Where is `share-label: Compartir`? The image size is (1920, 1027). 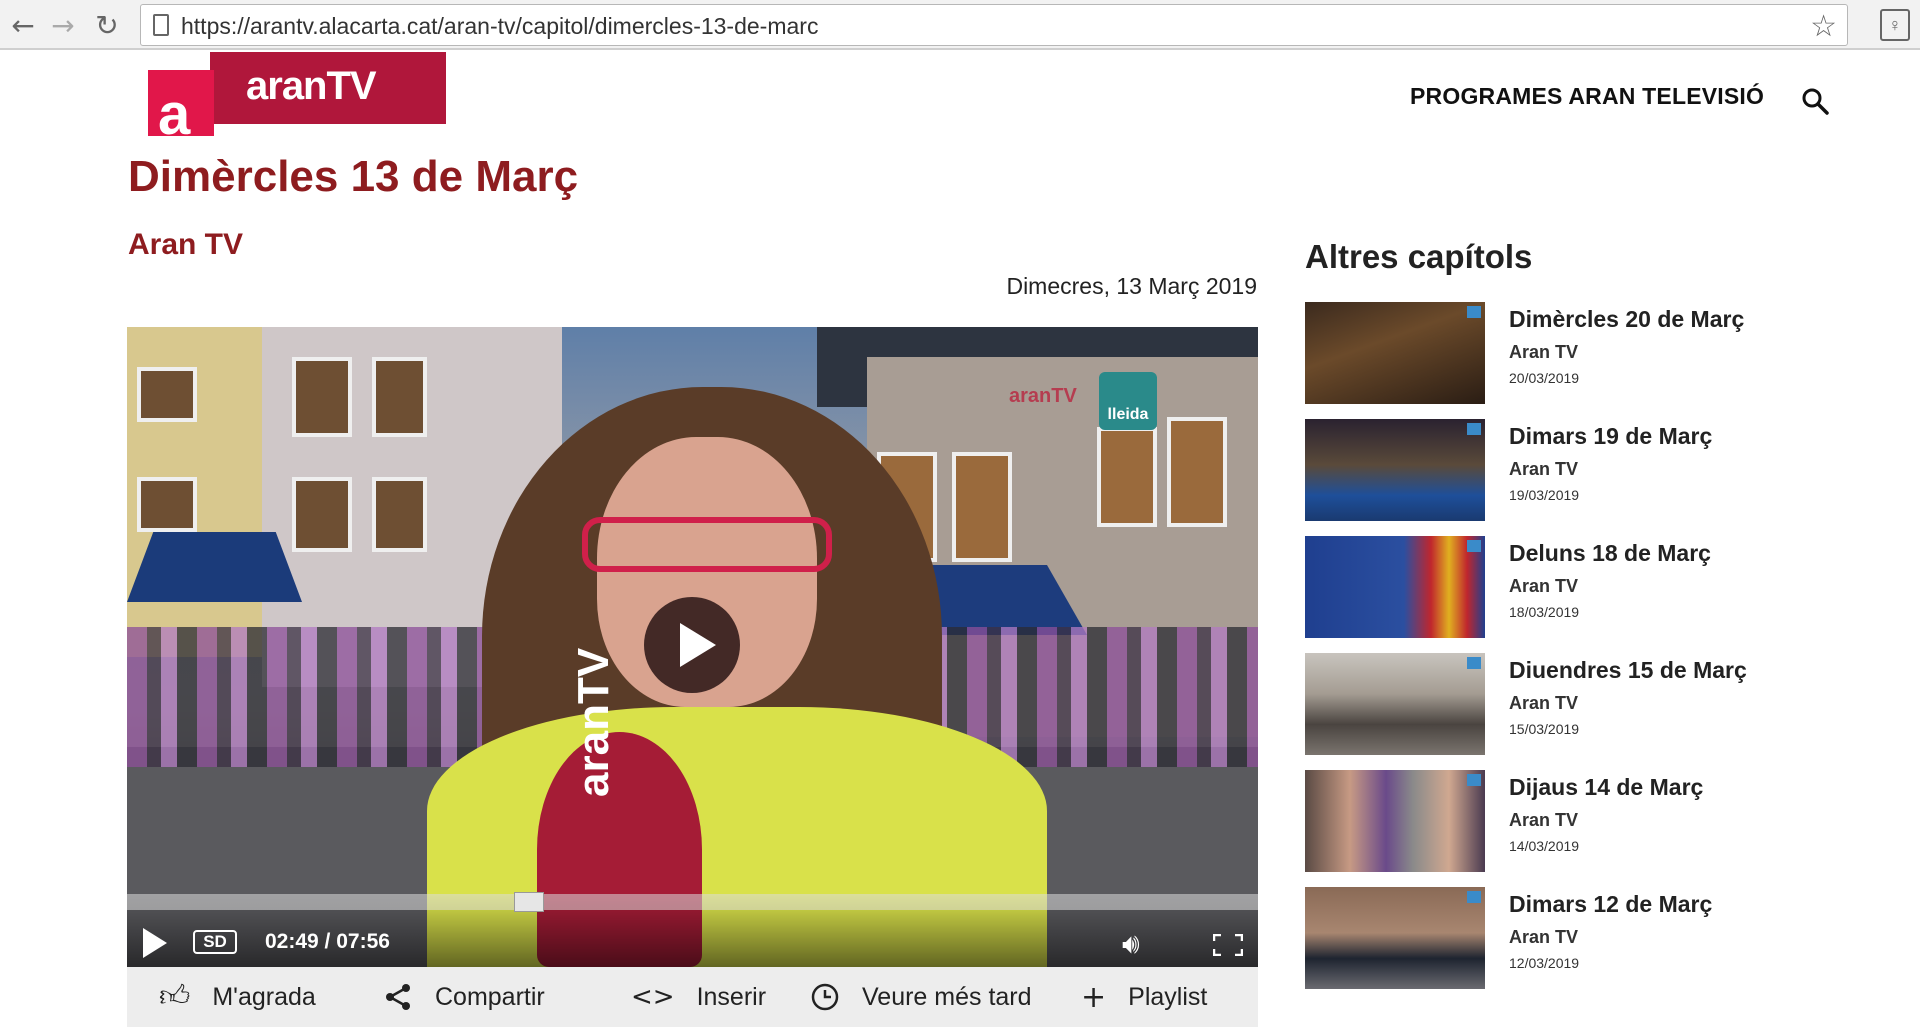 share-label: Compartir is located at coordinates (490, 996).